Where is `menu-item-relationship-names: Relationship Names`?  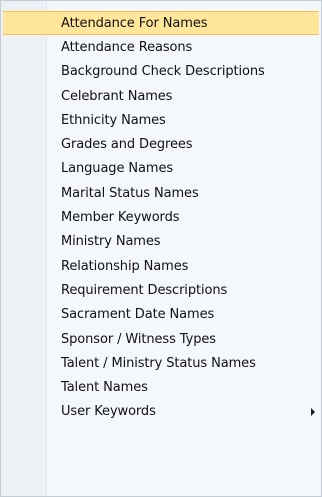 menu-item-relationship-names: Relationship Names is located at coordinates (161, 266).